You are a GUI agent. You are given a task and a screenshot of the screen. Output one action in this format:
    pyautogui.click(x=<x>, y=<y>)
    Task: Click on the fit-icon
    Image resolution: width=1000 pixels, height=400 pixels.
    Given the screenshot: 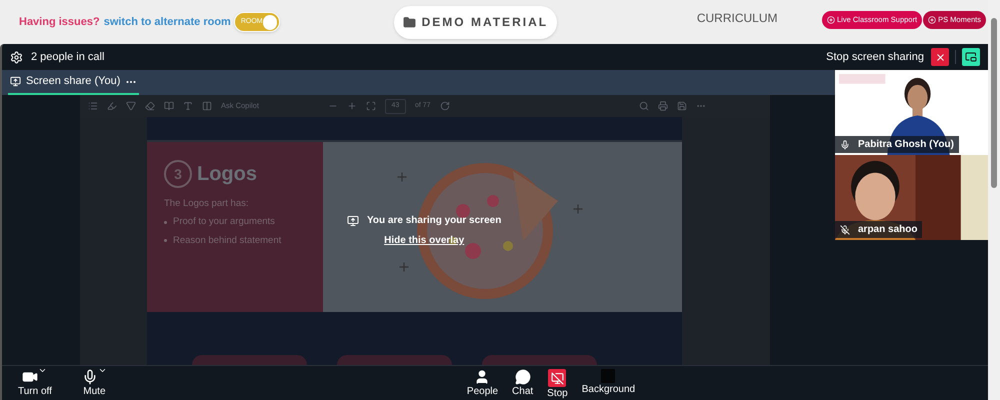 What is the action you would take?
    pyautogui.click(x=371, y=106)
    